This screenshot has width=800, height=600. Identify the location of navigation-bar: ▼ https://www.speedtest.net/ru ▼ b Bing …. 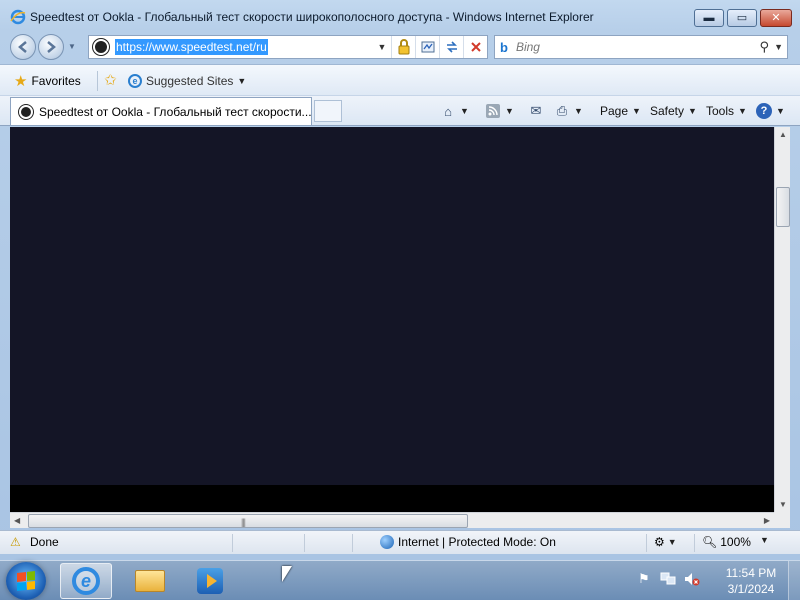
(400, 47).